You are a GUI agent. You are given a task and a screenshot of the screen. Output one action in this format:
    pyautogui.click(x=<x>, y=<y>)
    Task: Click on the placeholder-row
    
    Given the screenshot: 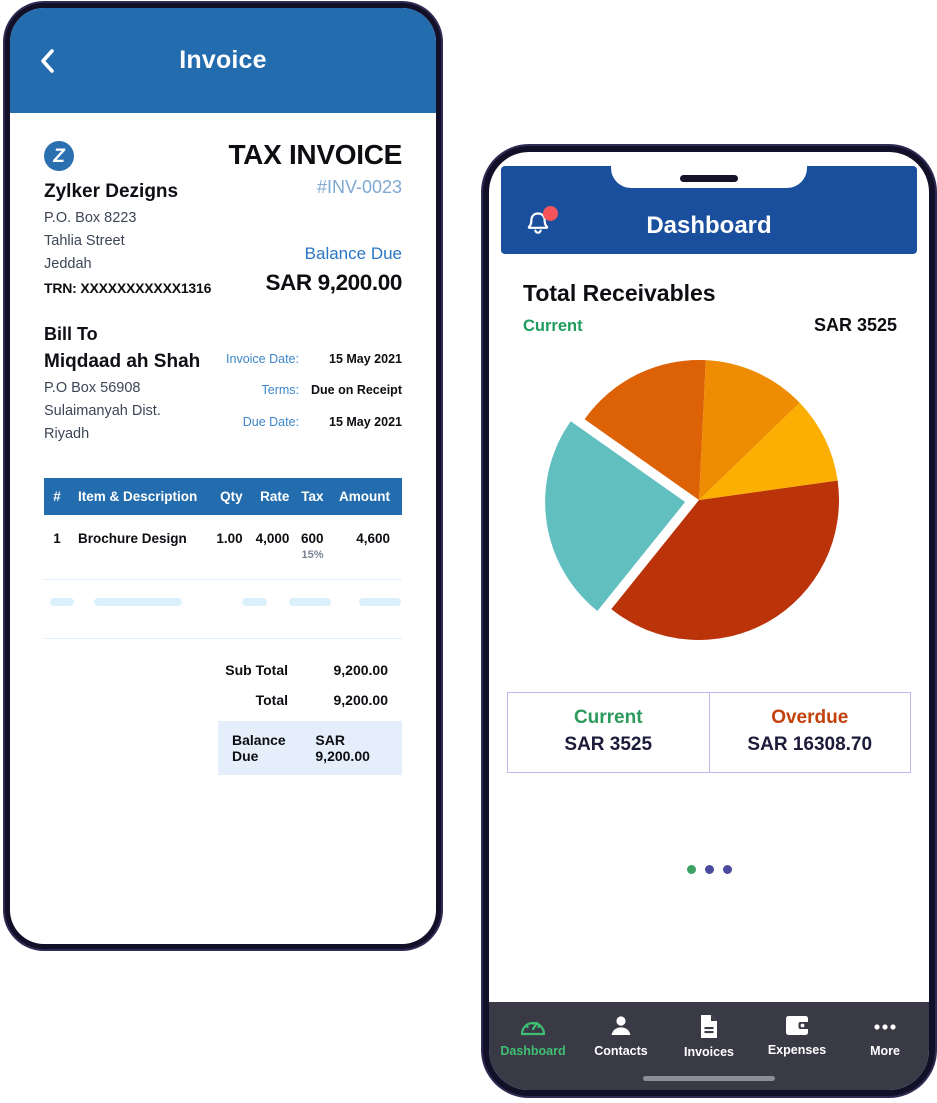 What is the action you would take?
    pyautogui.click(x=223, y=602)
    